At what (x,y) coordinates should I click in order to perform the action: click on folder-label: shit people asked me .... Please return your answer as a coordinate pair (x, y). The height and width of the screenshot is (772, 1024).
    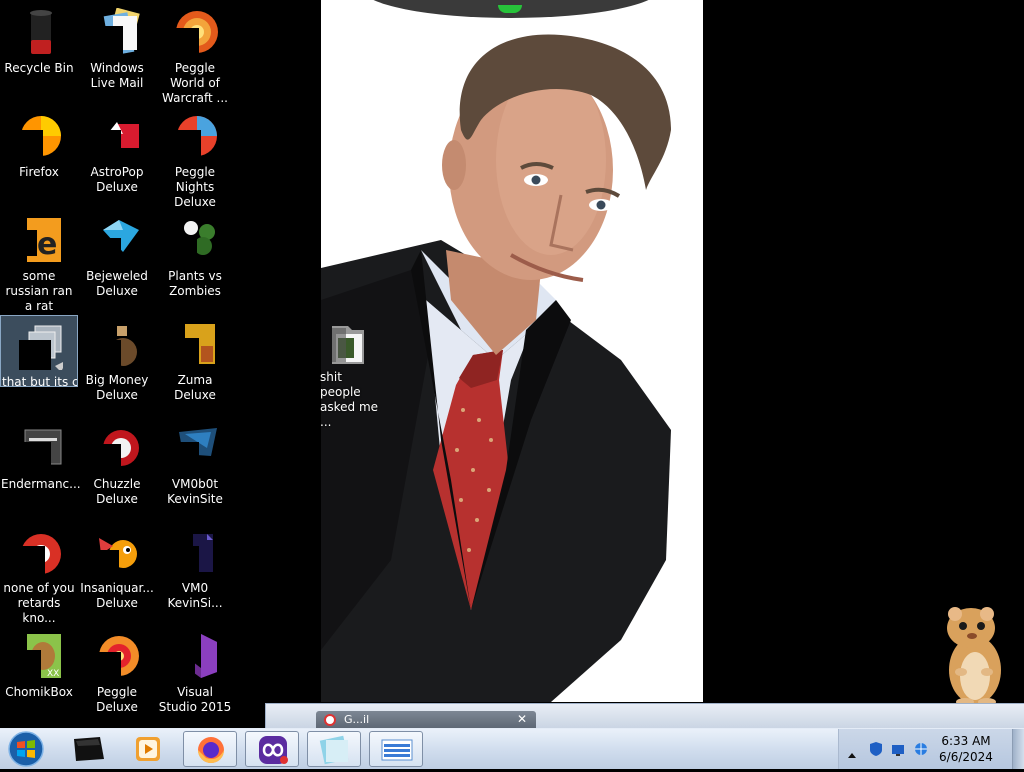
    Looking at the image, I should click on (349, 399).